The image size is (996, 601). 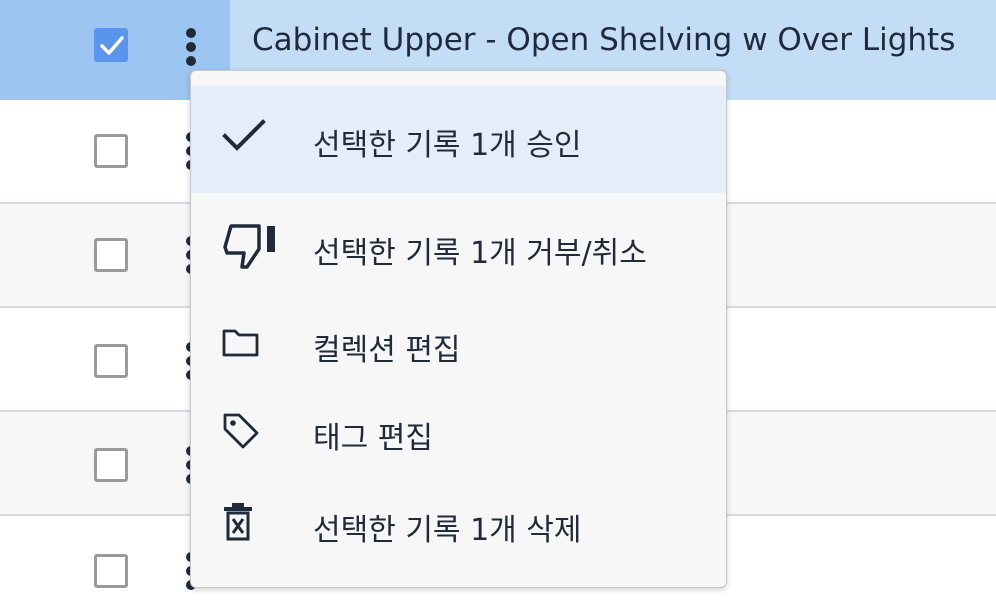 I want to click on edit-tags-label: 태그 편집, so click(x=373, y=438).